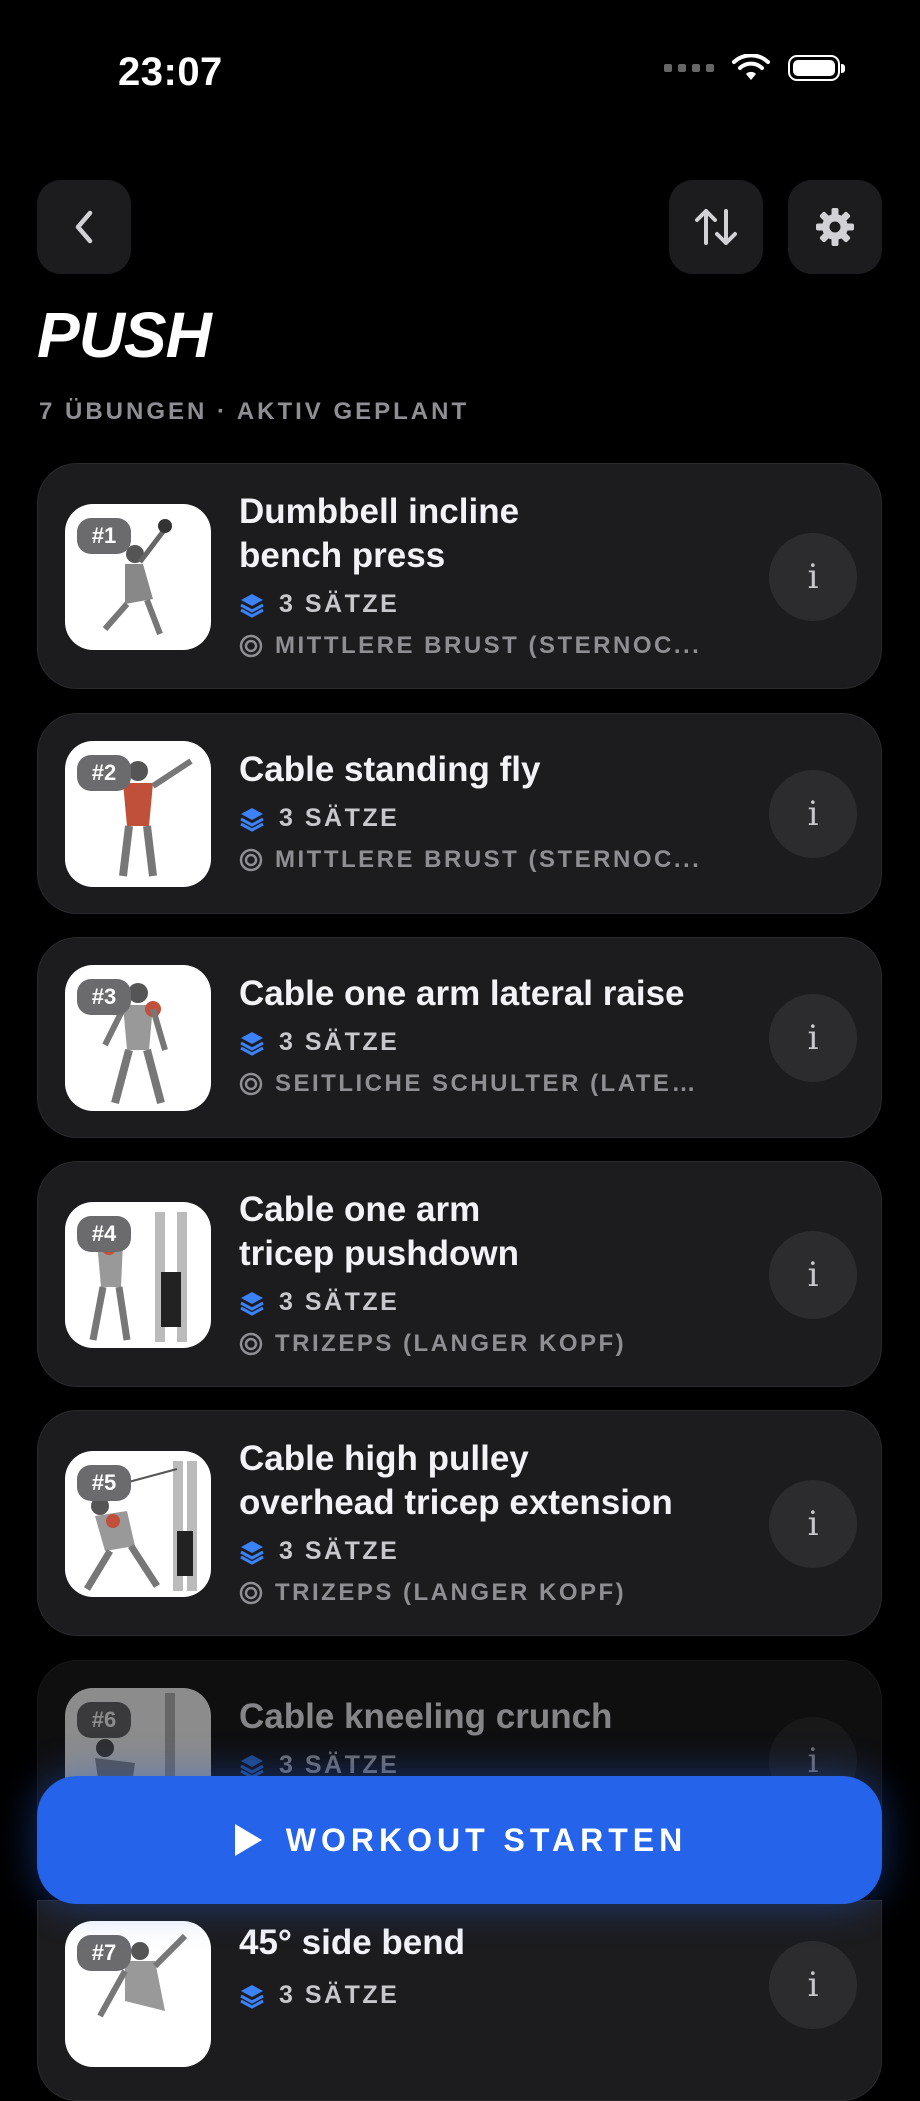 Image resolution: width=920 pixels, height=2101 pixels. Describe the element at coordinates (138, 1994) in the screenshot. I see `exercise-thumbnail: #7` at that location.